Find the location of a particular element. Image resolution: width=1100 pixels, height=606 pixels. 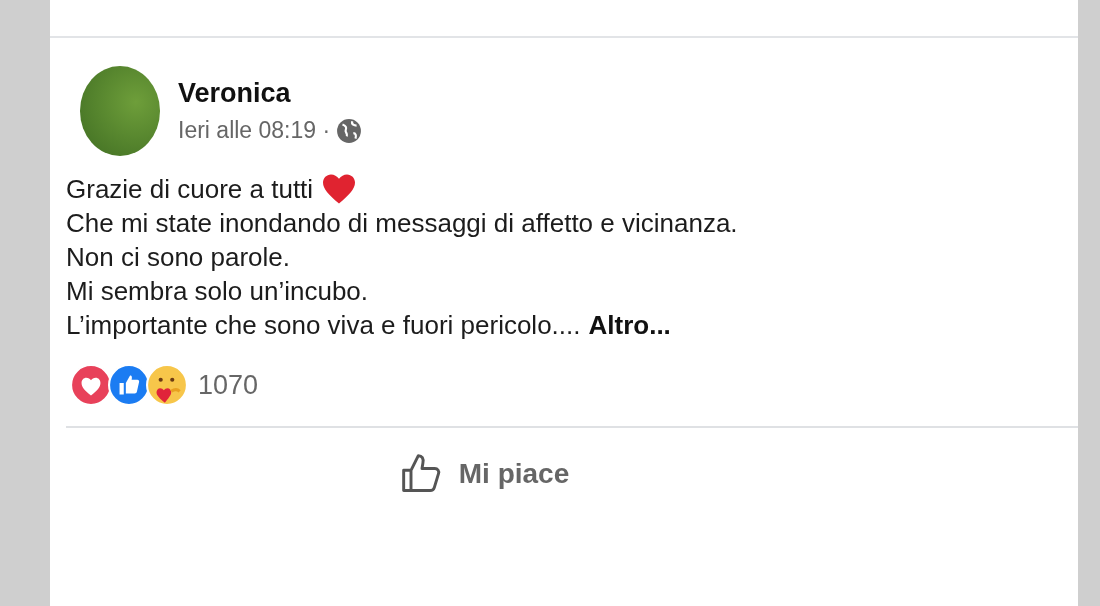

reaction-count: 1070 is located at coordinates (228, 385).